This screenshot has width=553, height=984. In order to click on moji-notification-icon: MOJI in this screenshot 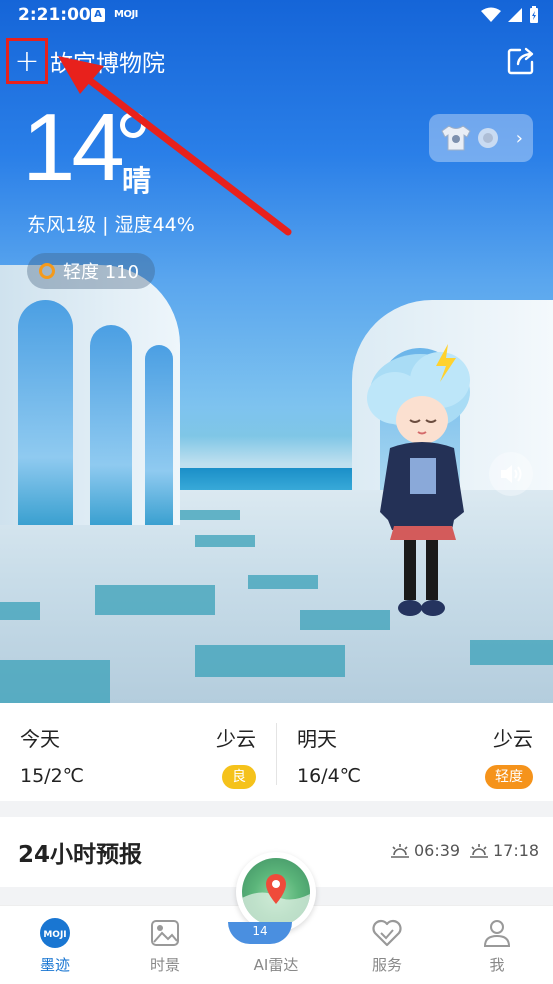, I will do `click(126, 14)`.